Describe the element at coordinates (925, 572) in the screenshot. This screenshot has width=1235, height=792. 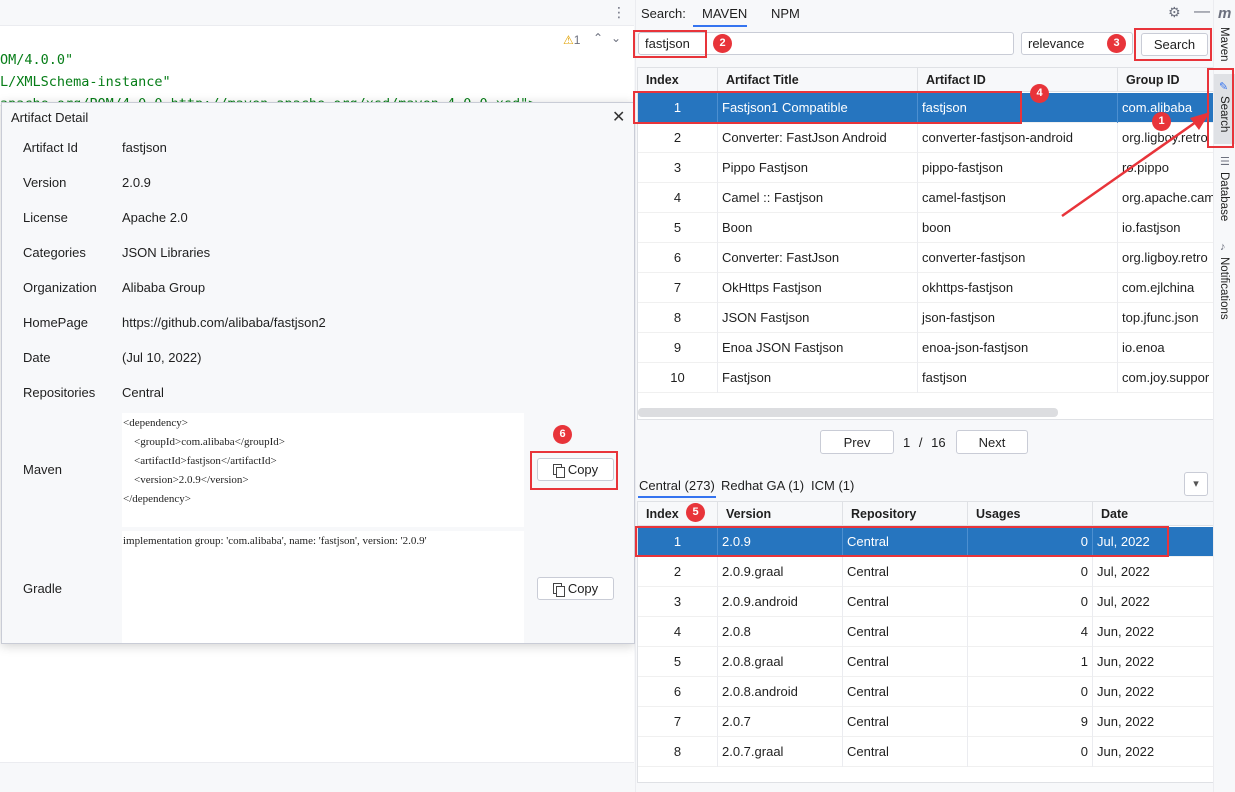
I see `version-row: 2 2.0.9.graal Central 0 Jul, 2022` at that location.